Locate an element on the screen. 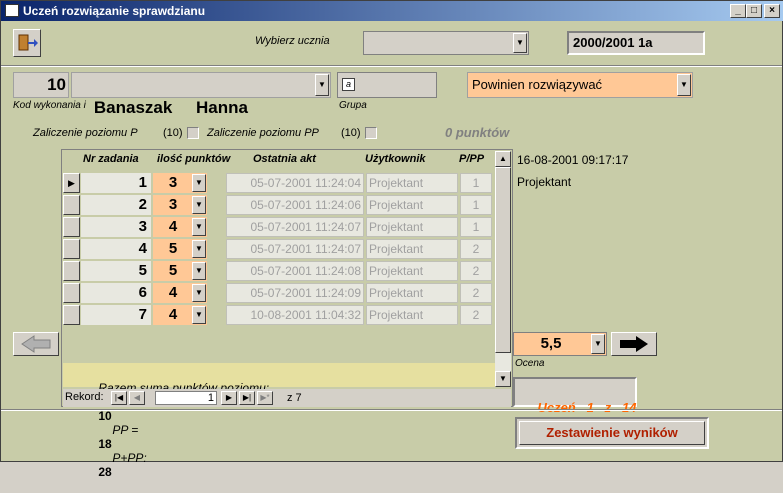  close-button: × is located at coordinates (772, 11).